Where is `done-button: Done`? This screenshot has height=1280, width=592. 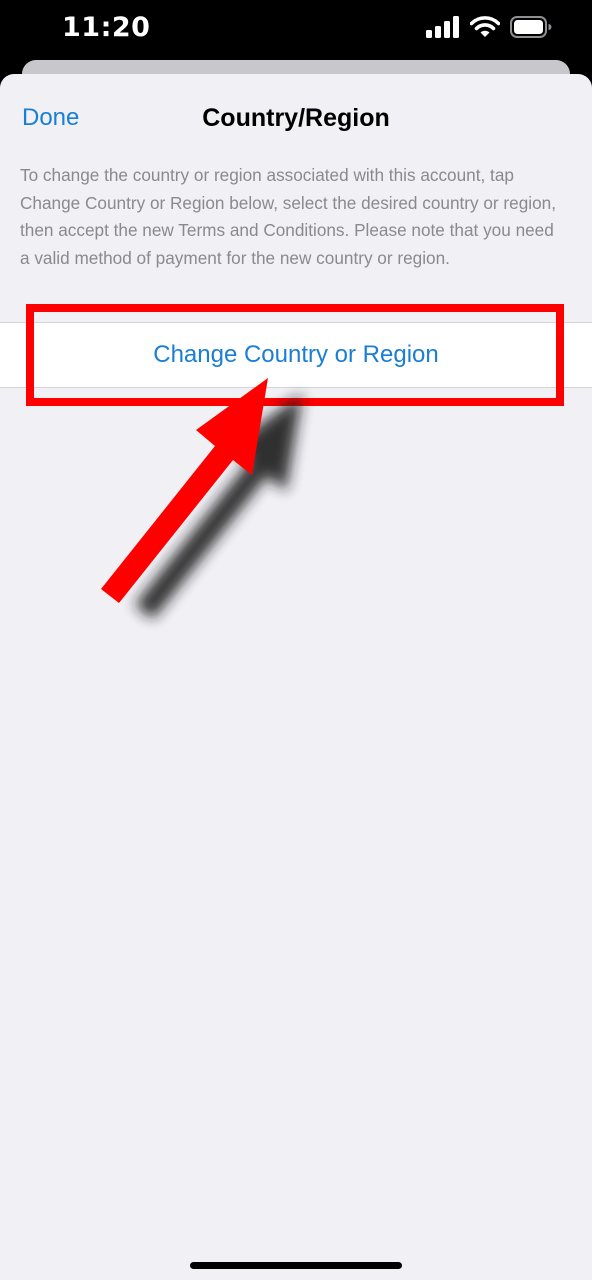
done-button: Done is located at coordinates (50, 118).